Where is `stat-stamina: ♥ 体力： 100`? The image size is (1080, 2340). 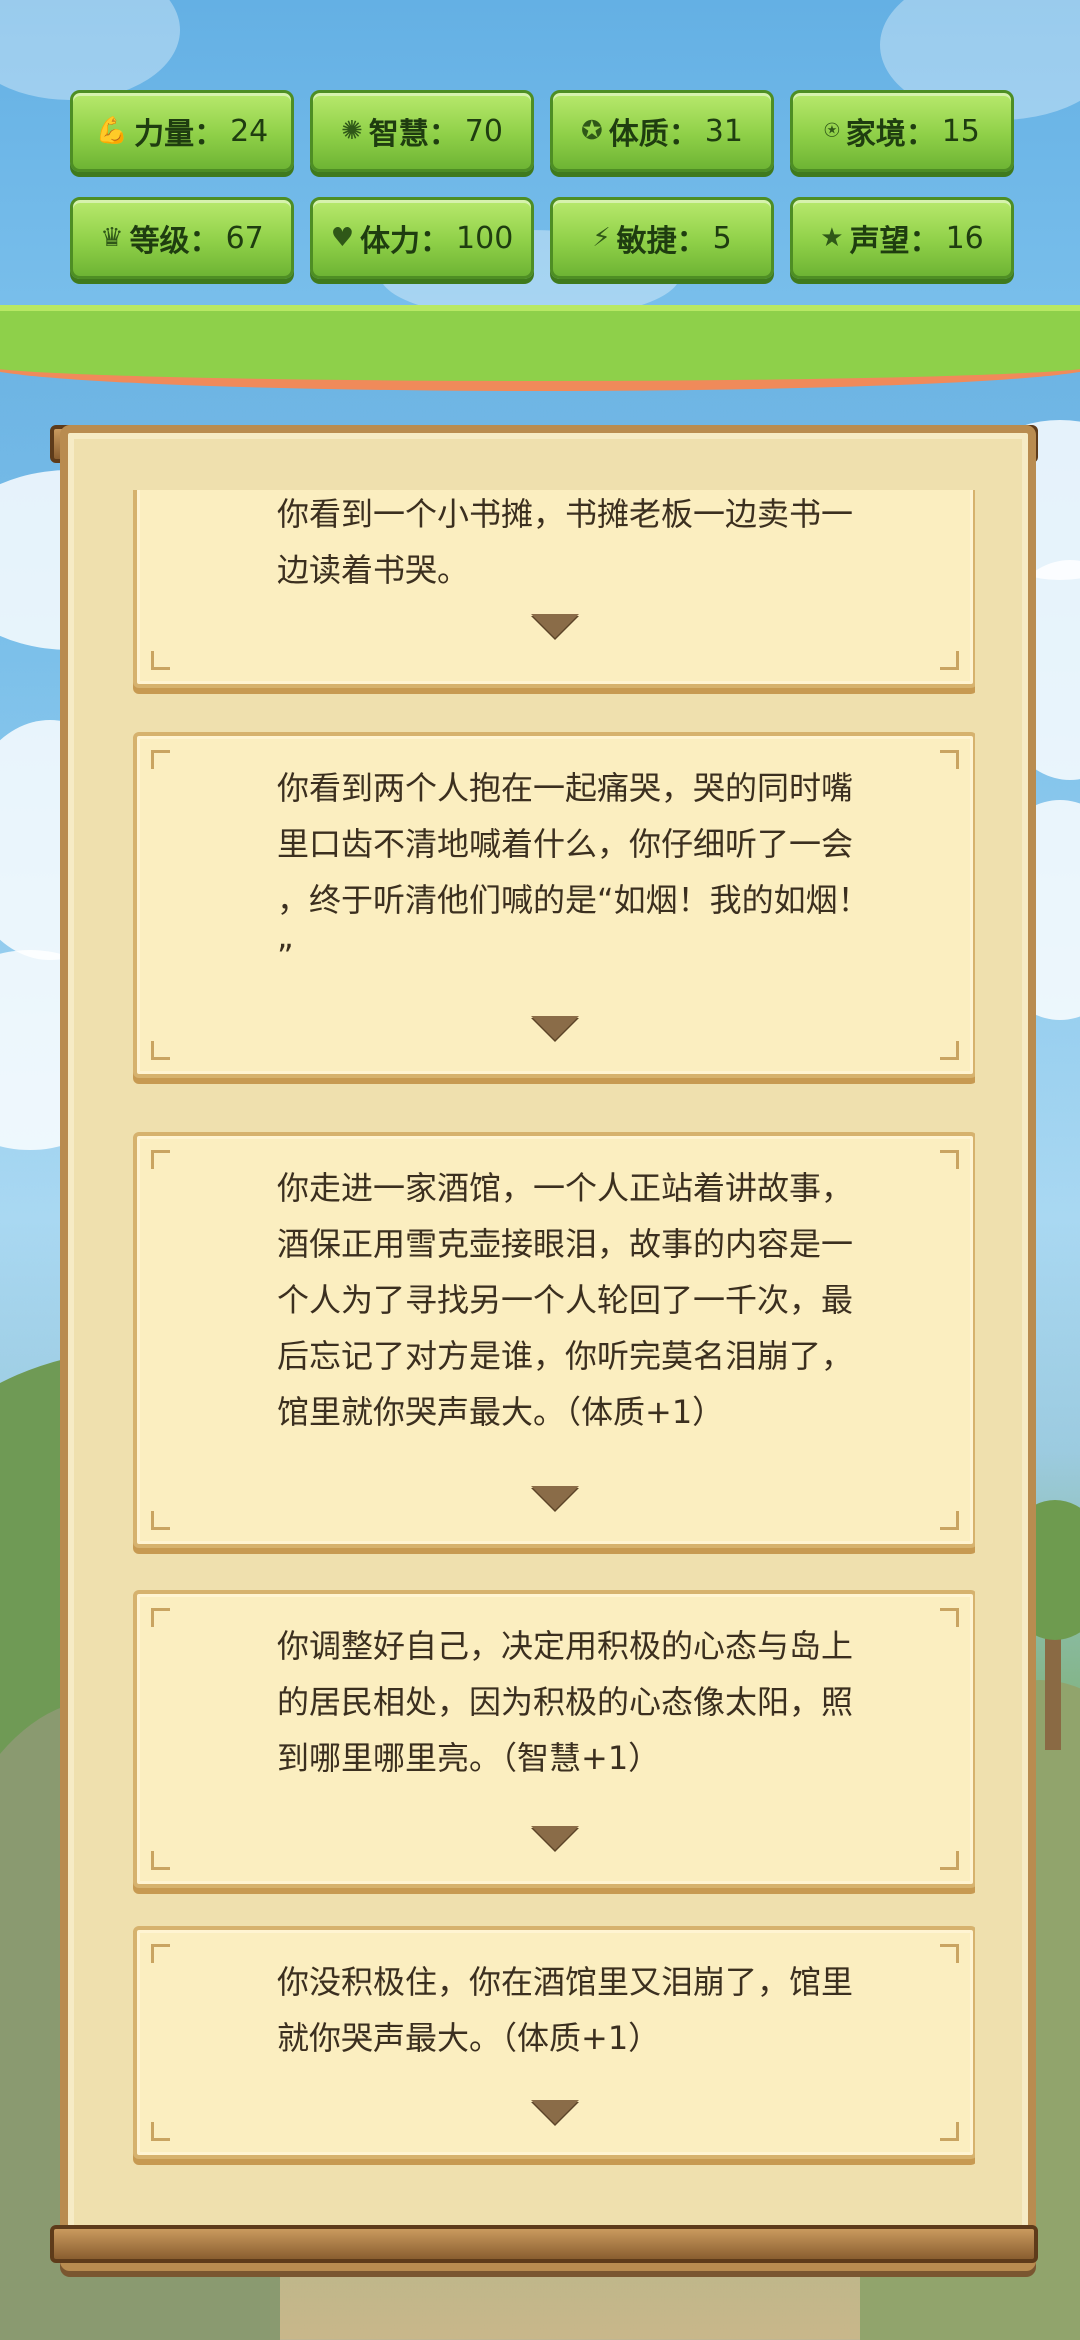
stat-stamina: ♥ 体力： 100 is located at coordinates (422, 238).